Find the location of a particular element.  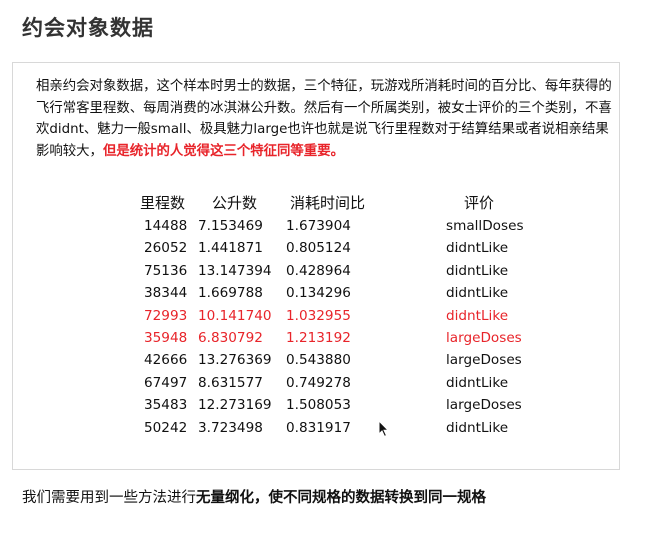

cell-liters: 10.141740 is located at coordinates (235, 315).